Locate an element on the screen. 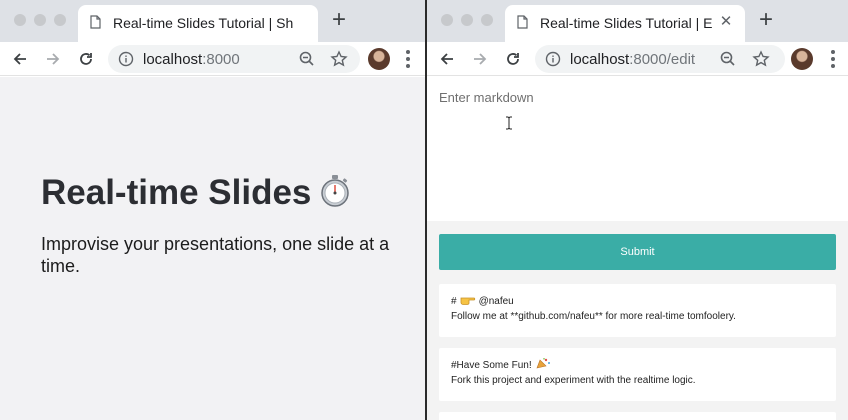  browser-toolbar: localhost:8000/edit is located at coordinates (637, 59).